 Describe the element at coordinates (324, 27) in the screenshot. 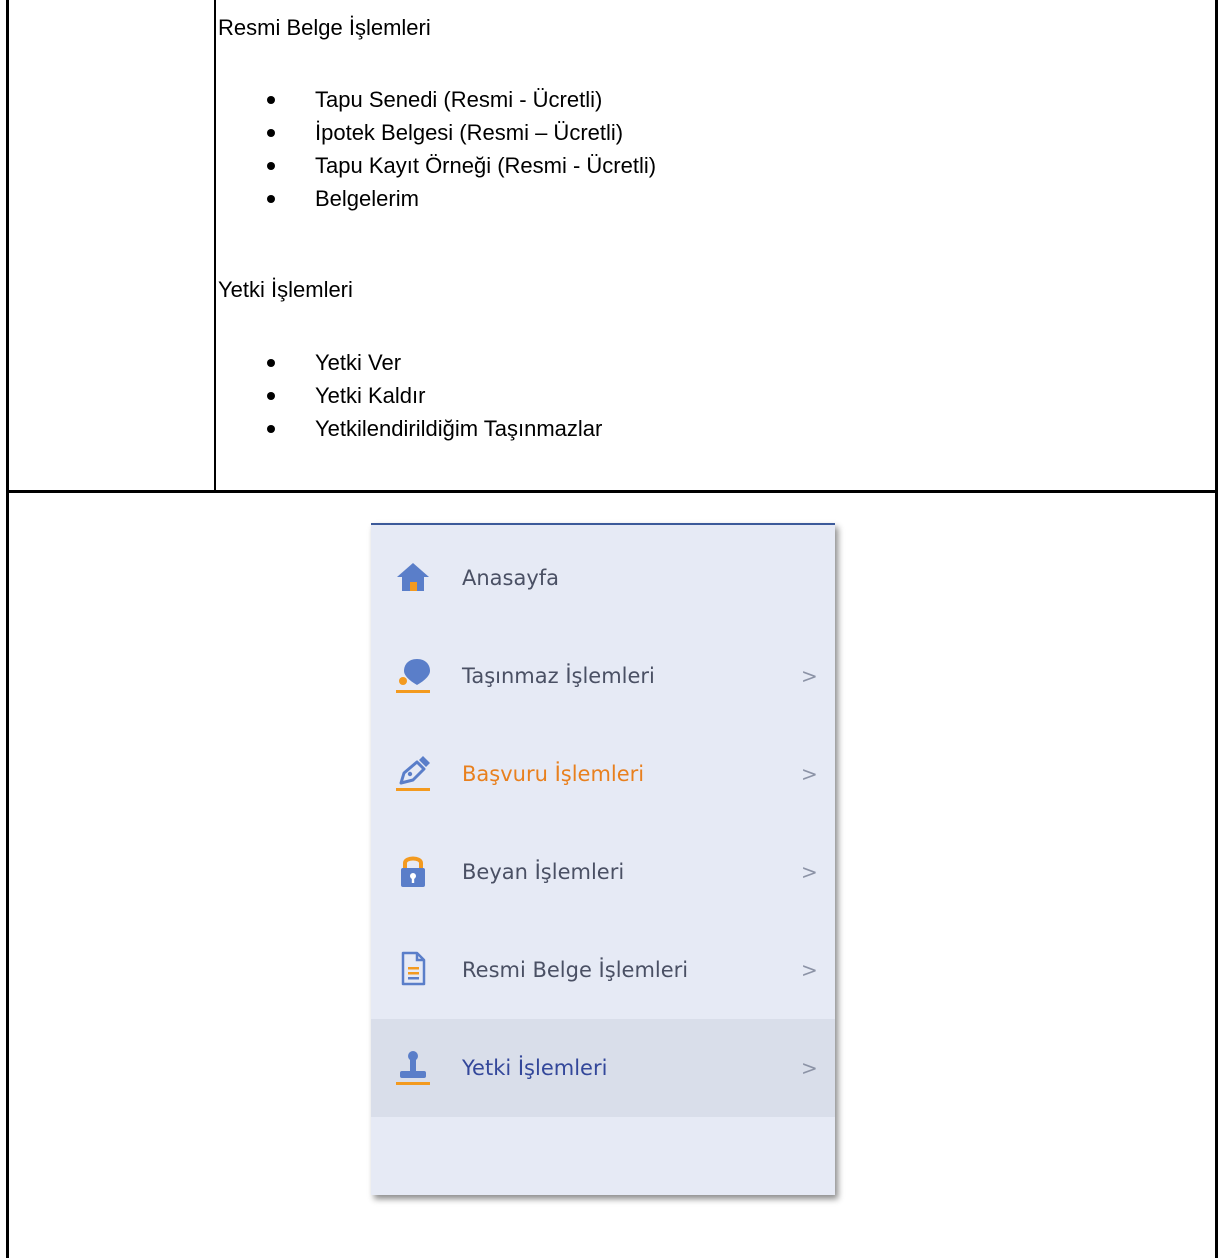

I see `section-heading-resmi-belge: Resmi Belge İşlemleri` at that location.